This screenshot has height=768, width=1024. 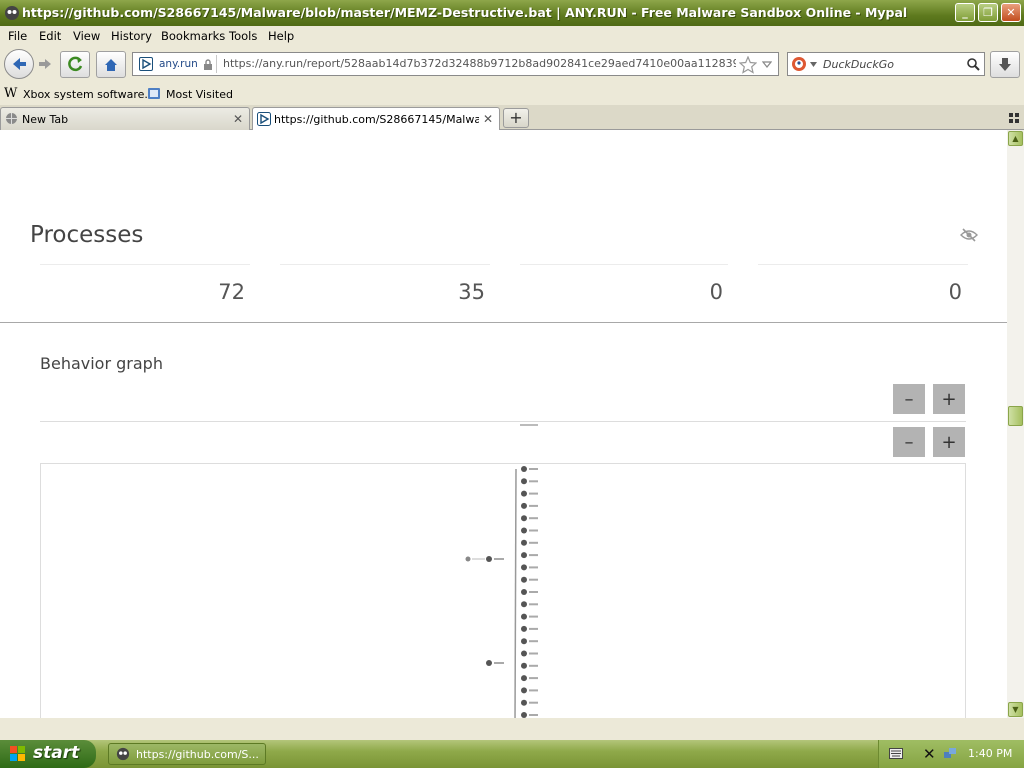 What do you see at coordinates (17, 36) in the screenshot?
I see `menu-file: File` at bounding box center [17, 36].